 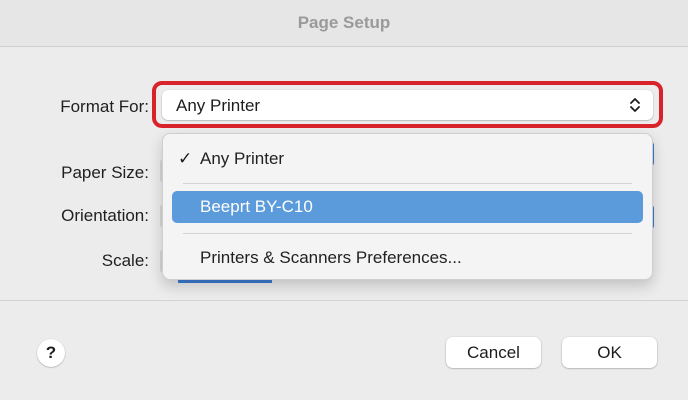 I want to click on cancel-button: Cancel, so click(x=493, y=352).